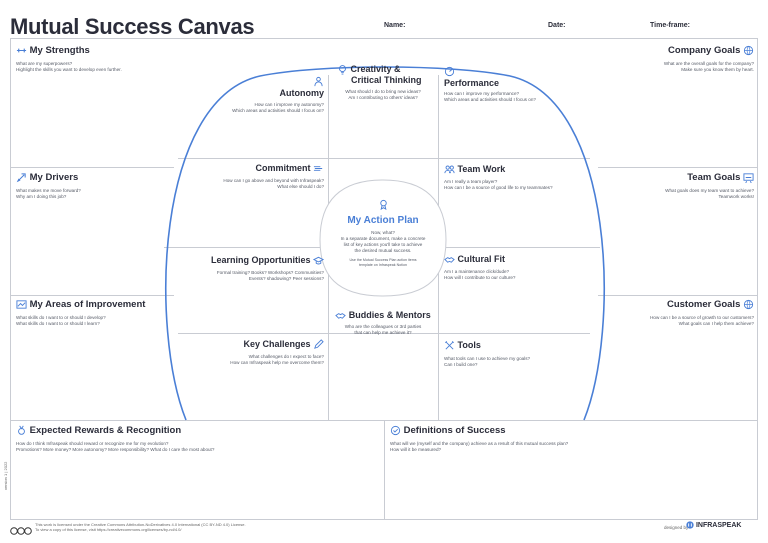 The height and width of the screenshot is (543, 768). Describe the element at coordinates (302, 87) in the screenshot. I see `autonomy-title: Autonomy` at that location.